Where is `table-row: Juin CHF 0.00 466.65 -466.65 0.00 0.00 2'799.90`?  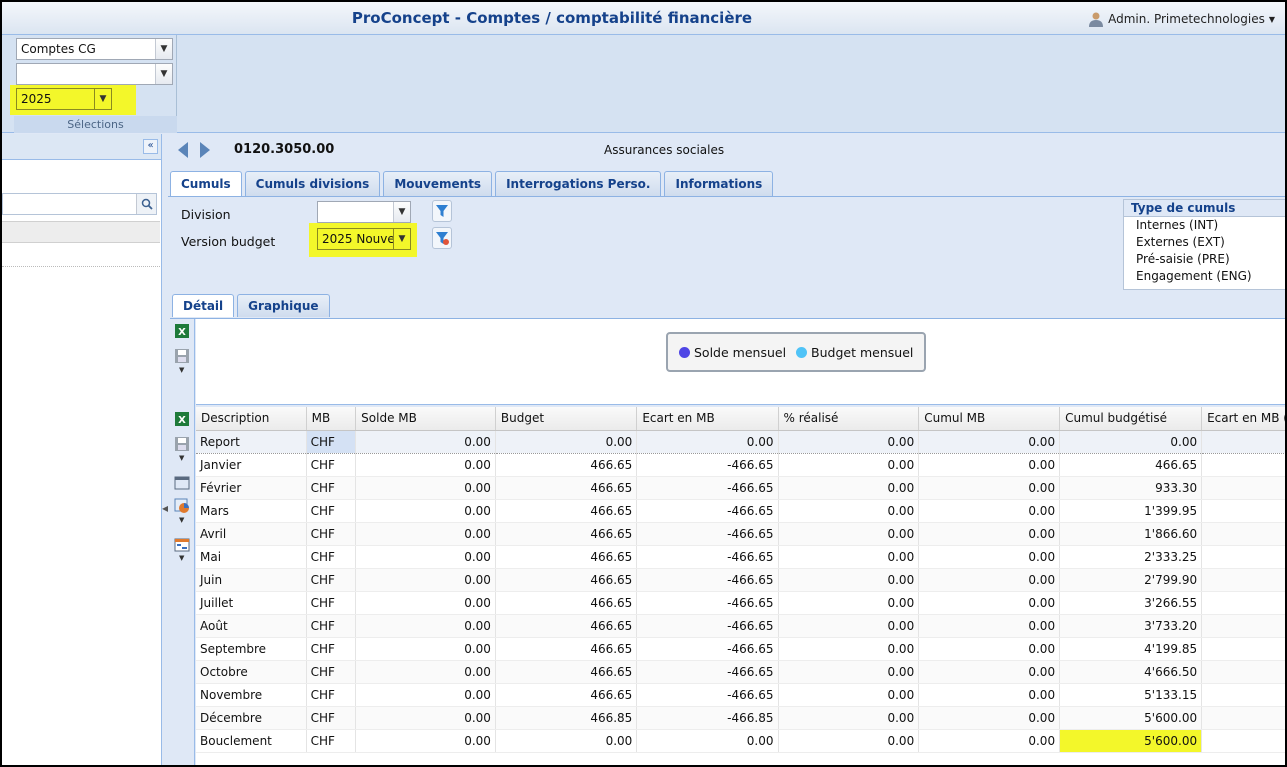 table-row: Juin CHF 0.00 466.65 -466.65 0.00 0.00 2'799.90 is located at coordinates (740, 580).